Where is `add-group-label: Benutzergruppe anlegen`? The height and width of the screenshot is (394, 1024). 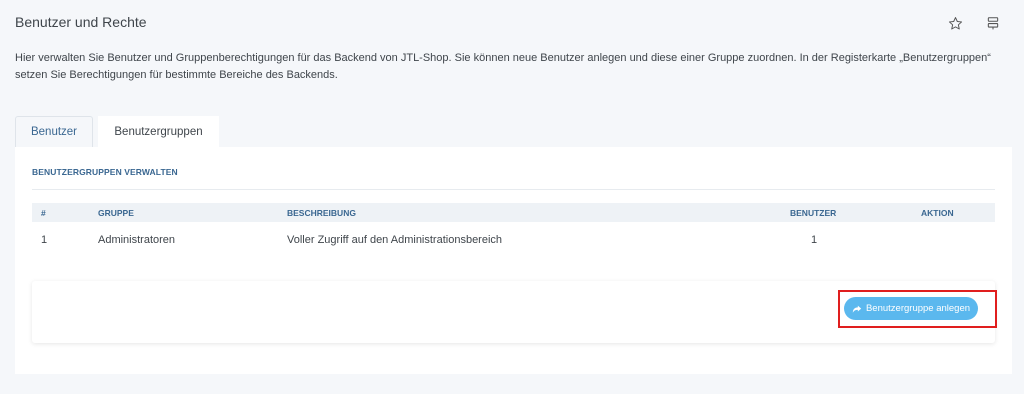 add-group-label: Benutzergruppe anlegen is located at coordinates (918, 308).